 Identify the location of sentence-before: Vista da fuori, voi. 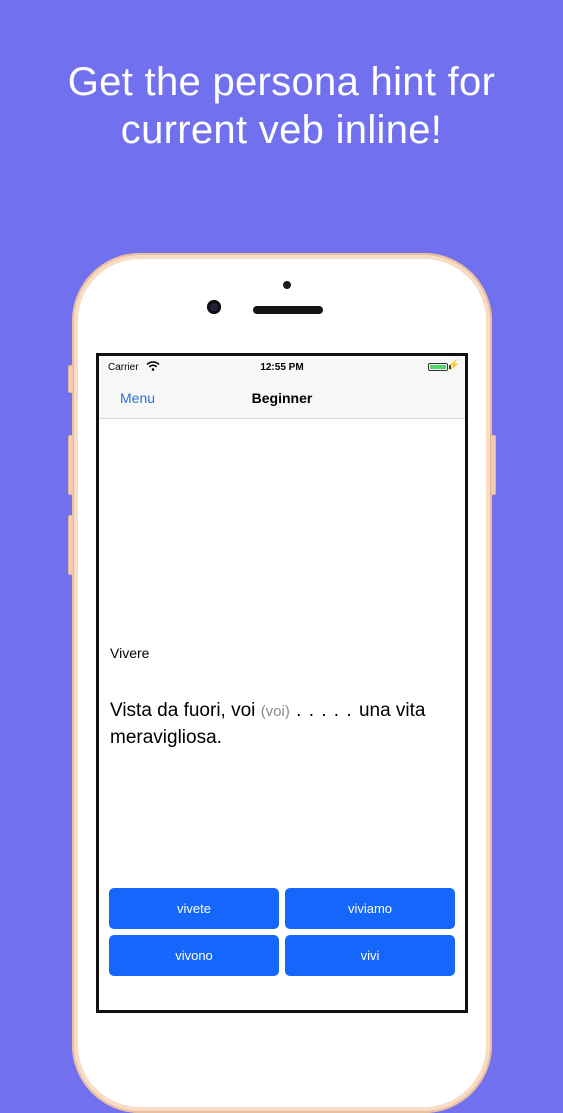
(185, 710).